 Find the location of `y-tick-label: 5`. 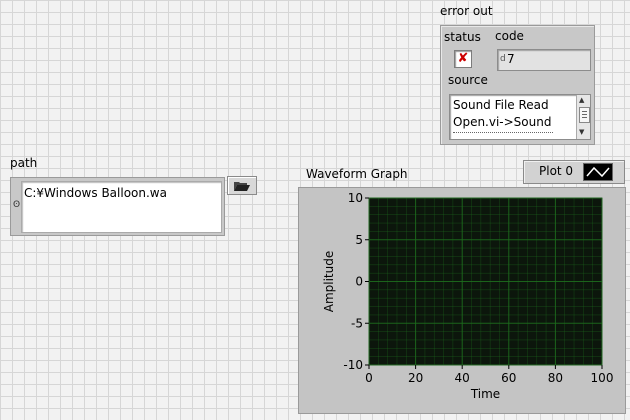

y-tick-label: 5 is located at coordinates (359, 240).